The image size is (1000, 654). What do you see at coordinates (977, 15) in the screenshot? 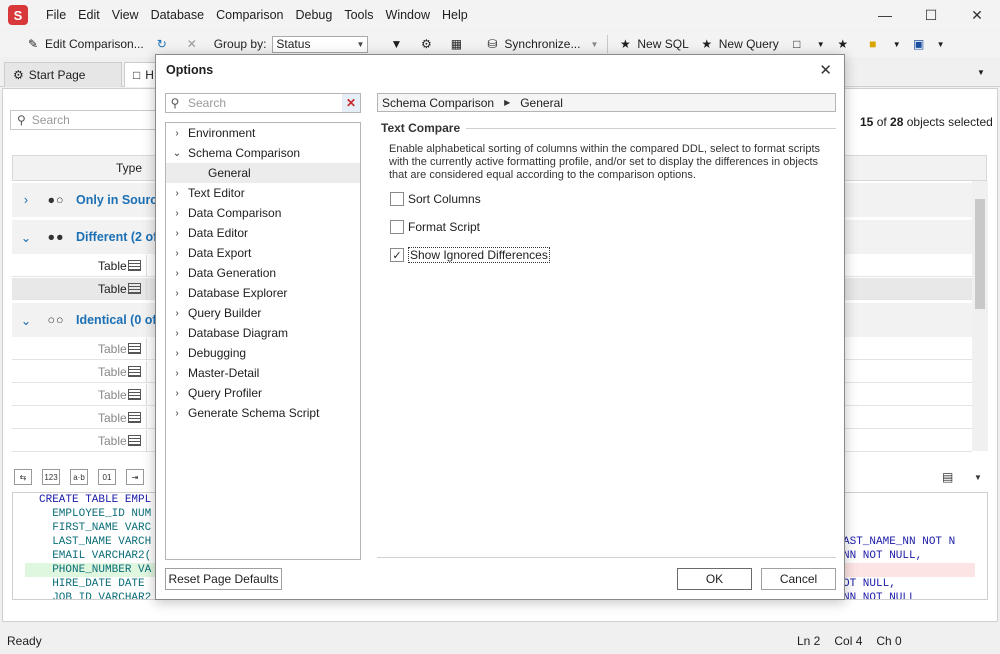
I see `close-window-button: ✕` at bounding box center [977, 15].